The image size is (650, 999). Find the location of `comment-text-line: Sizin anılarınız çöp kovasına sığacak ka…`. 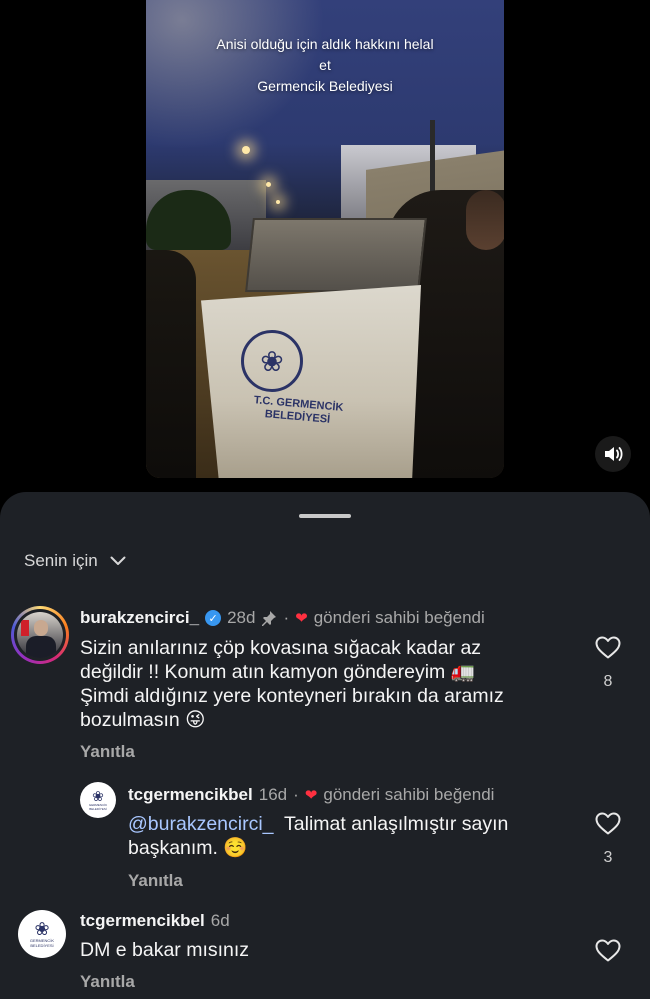

comment-text-line: Sizin anılarınız çöp kovasına sığacak ka… is located at coordinates (281, 648).